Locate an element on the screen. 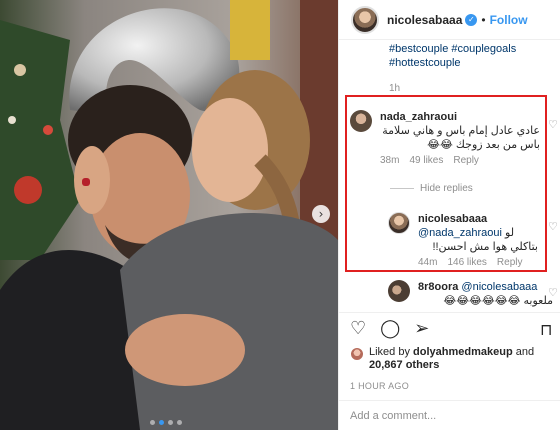  divider is located at coordinates (449, 312).